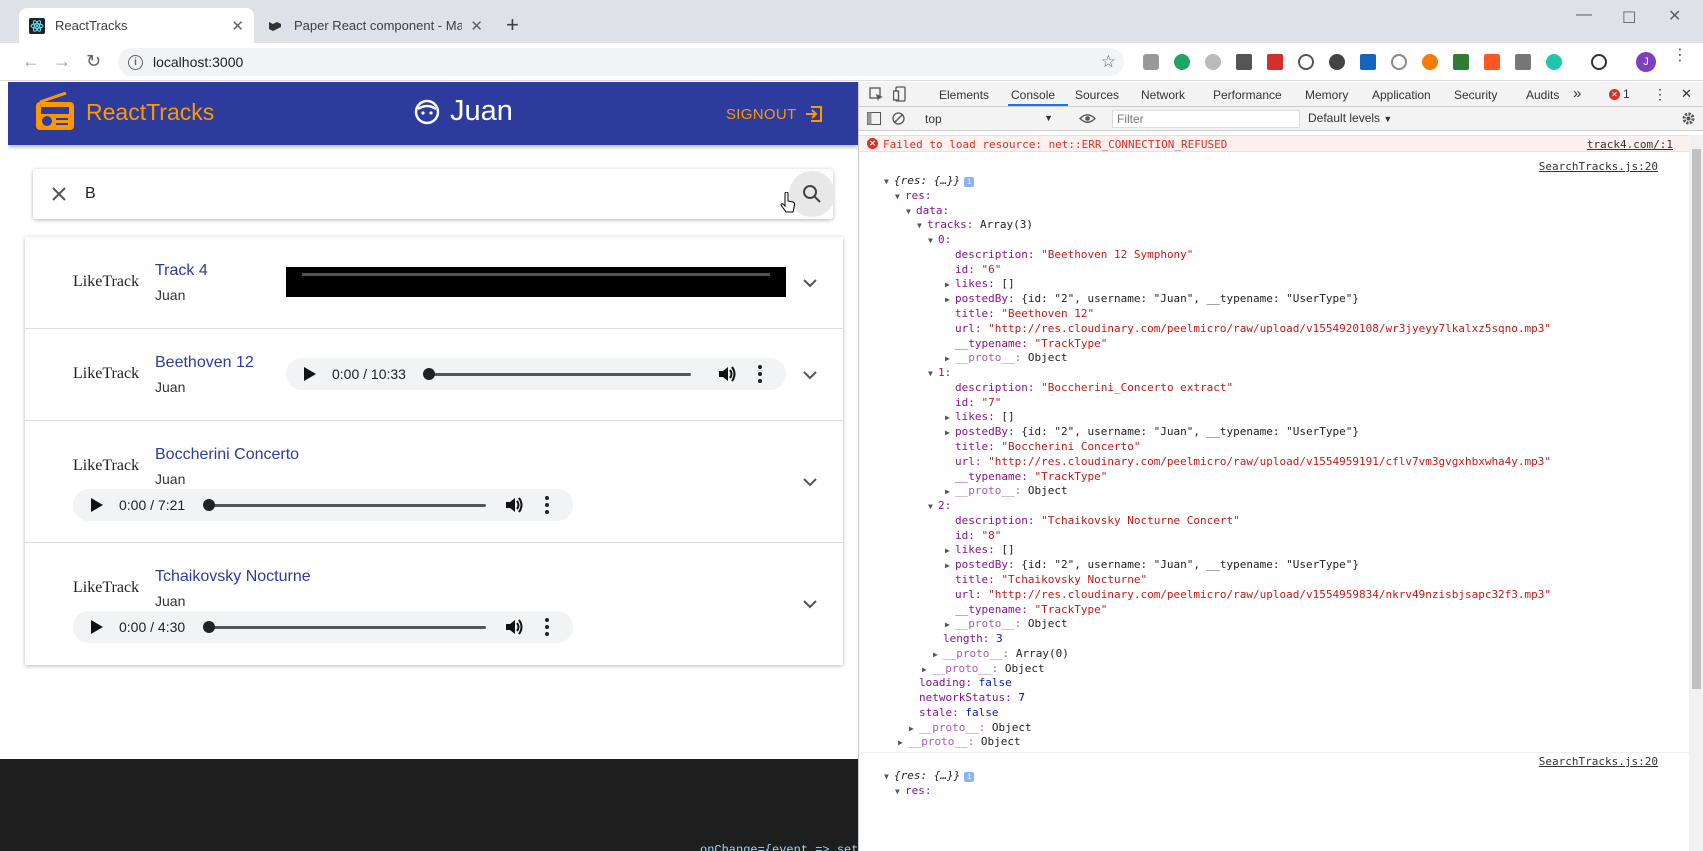  What do you see at coordinates (939, 506) in the screenshot?
I see `tree-node-index: ▼ 2:` at bounding box center [939, 506].